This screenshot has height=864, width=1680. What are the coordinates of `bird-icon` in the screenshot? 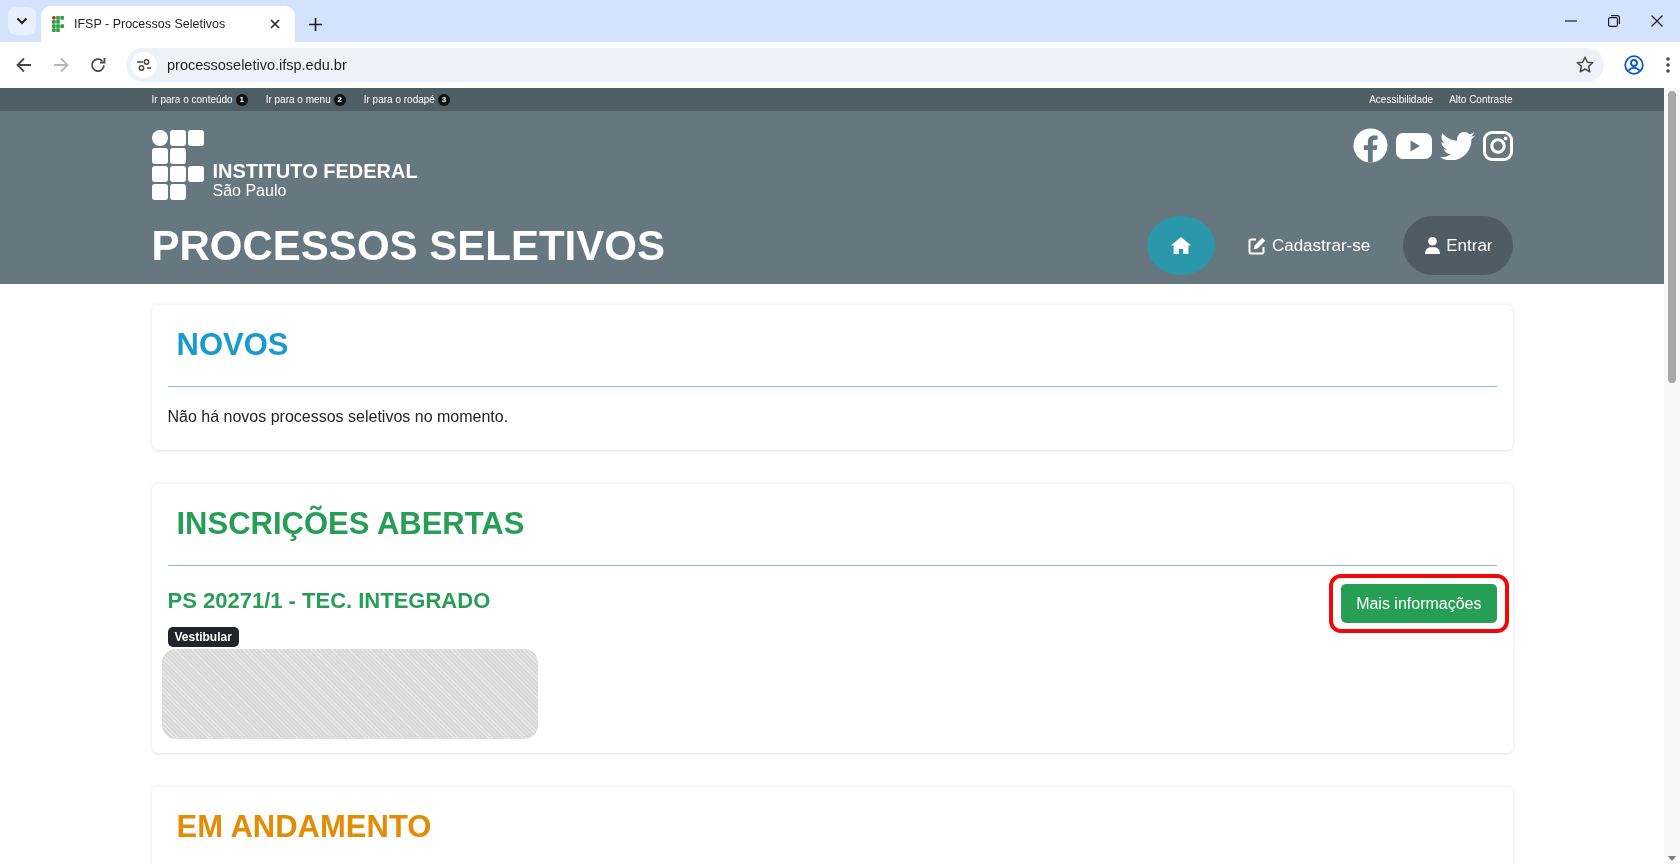 It's located at (1457, 145).